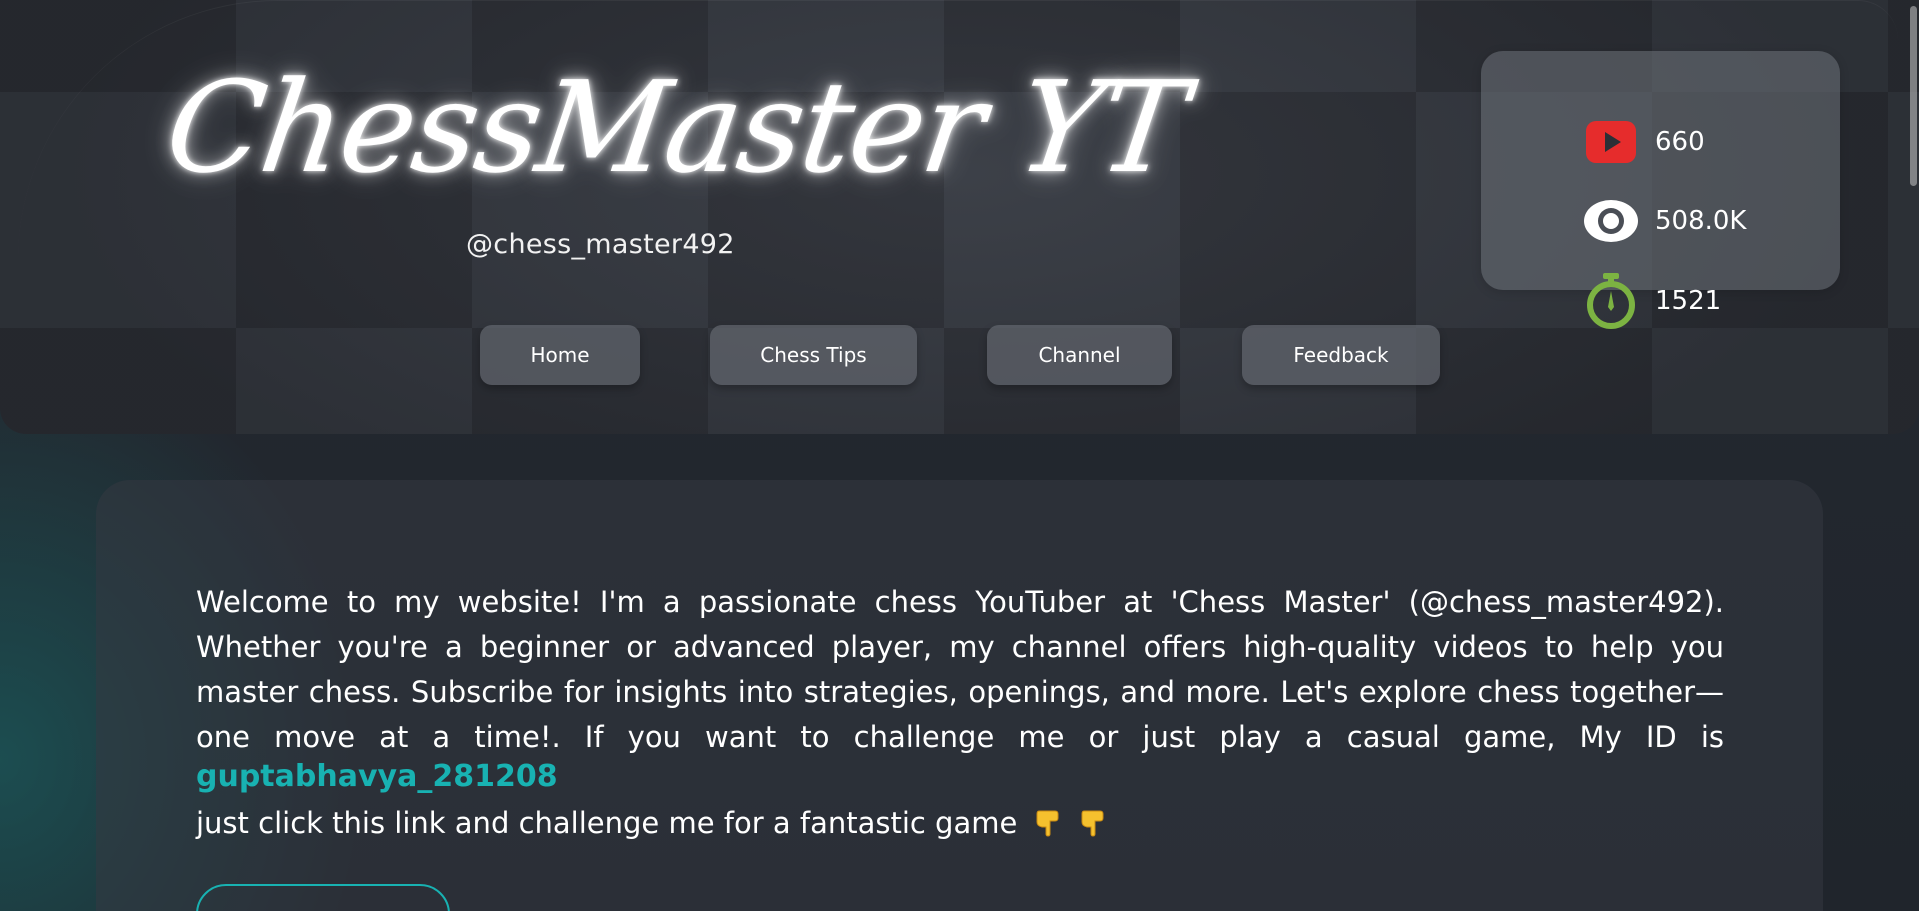 The height and width of the screenshot is (911, 1919). Describe the element at coordinates (1611, 221) in the screenshot. I see `eye-icon` at that location.